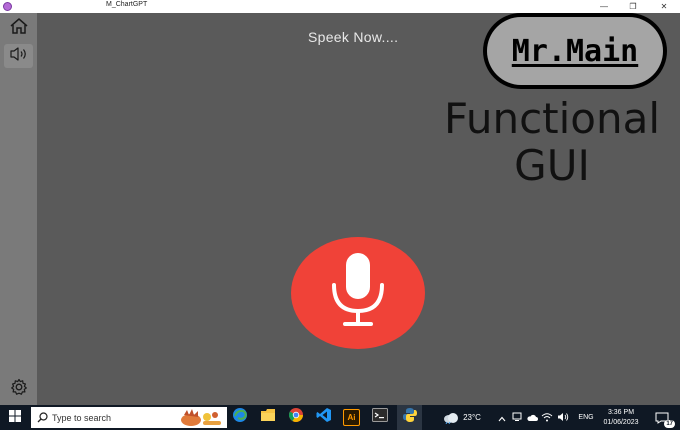  I want to click on python-icon, so click(410, 417).